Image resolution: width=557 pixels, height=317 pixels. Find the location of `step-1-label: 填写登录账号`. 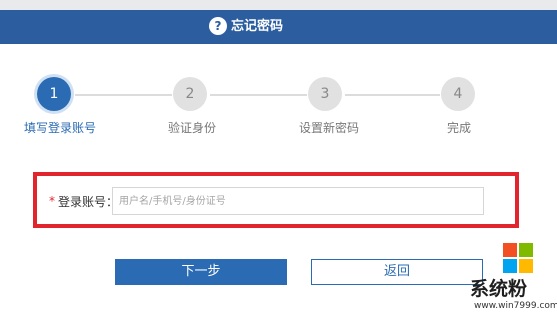

step-1-label: 填写登录账号 is located at coordinates (59, 128).